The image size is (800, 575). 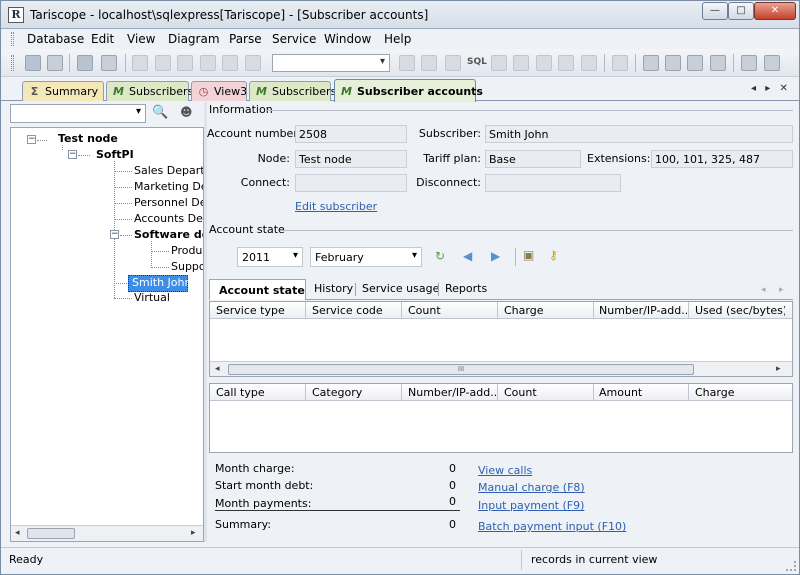 I want to click on menu-view: View, so click(x=141, y=39).